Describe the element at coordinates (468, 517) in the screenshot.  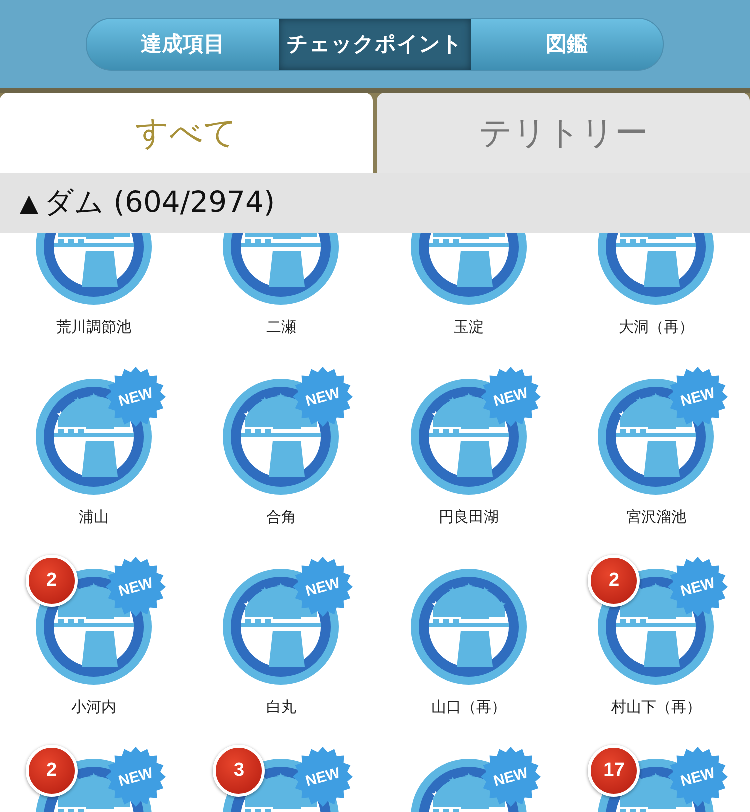
I see `checkpoint-name: 円良田湖` at that location.